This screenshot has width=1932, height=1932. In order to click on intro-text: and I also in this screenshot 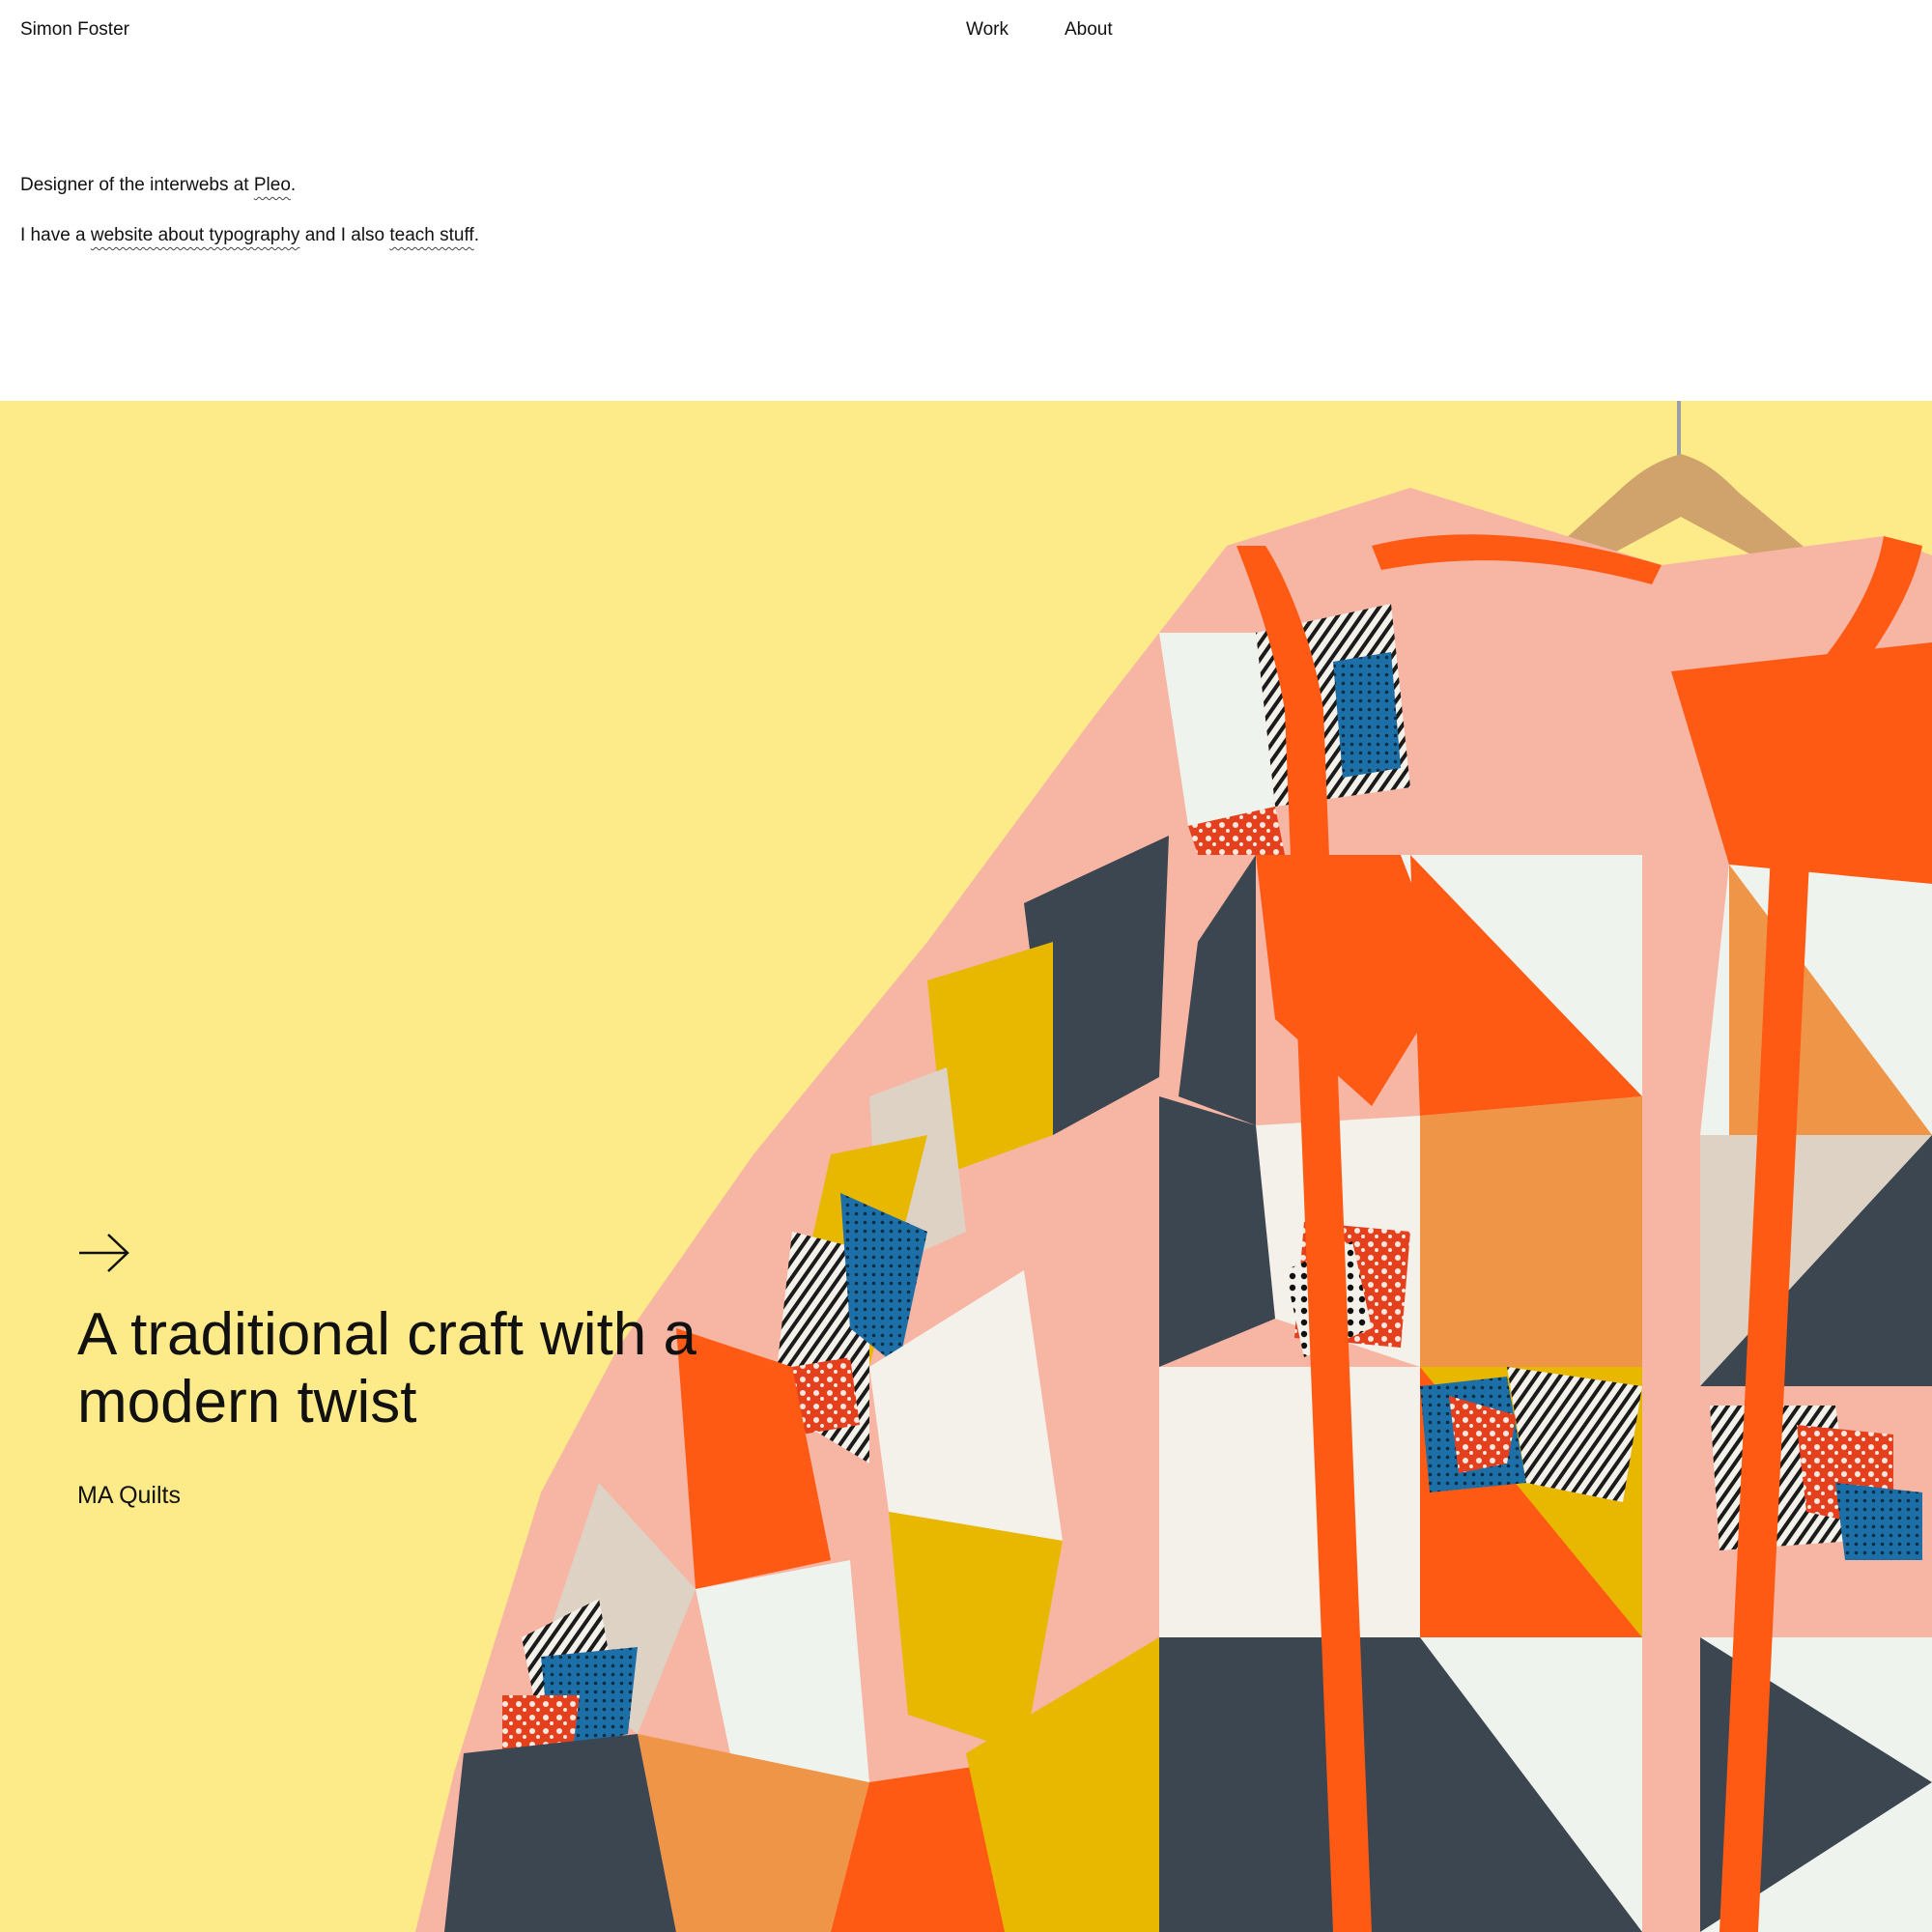, I will do `click(344, 235)`.